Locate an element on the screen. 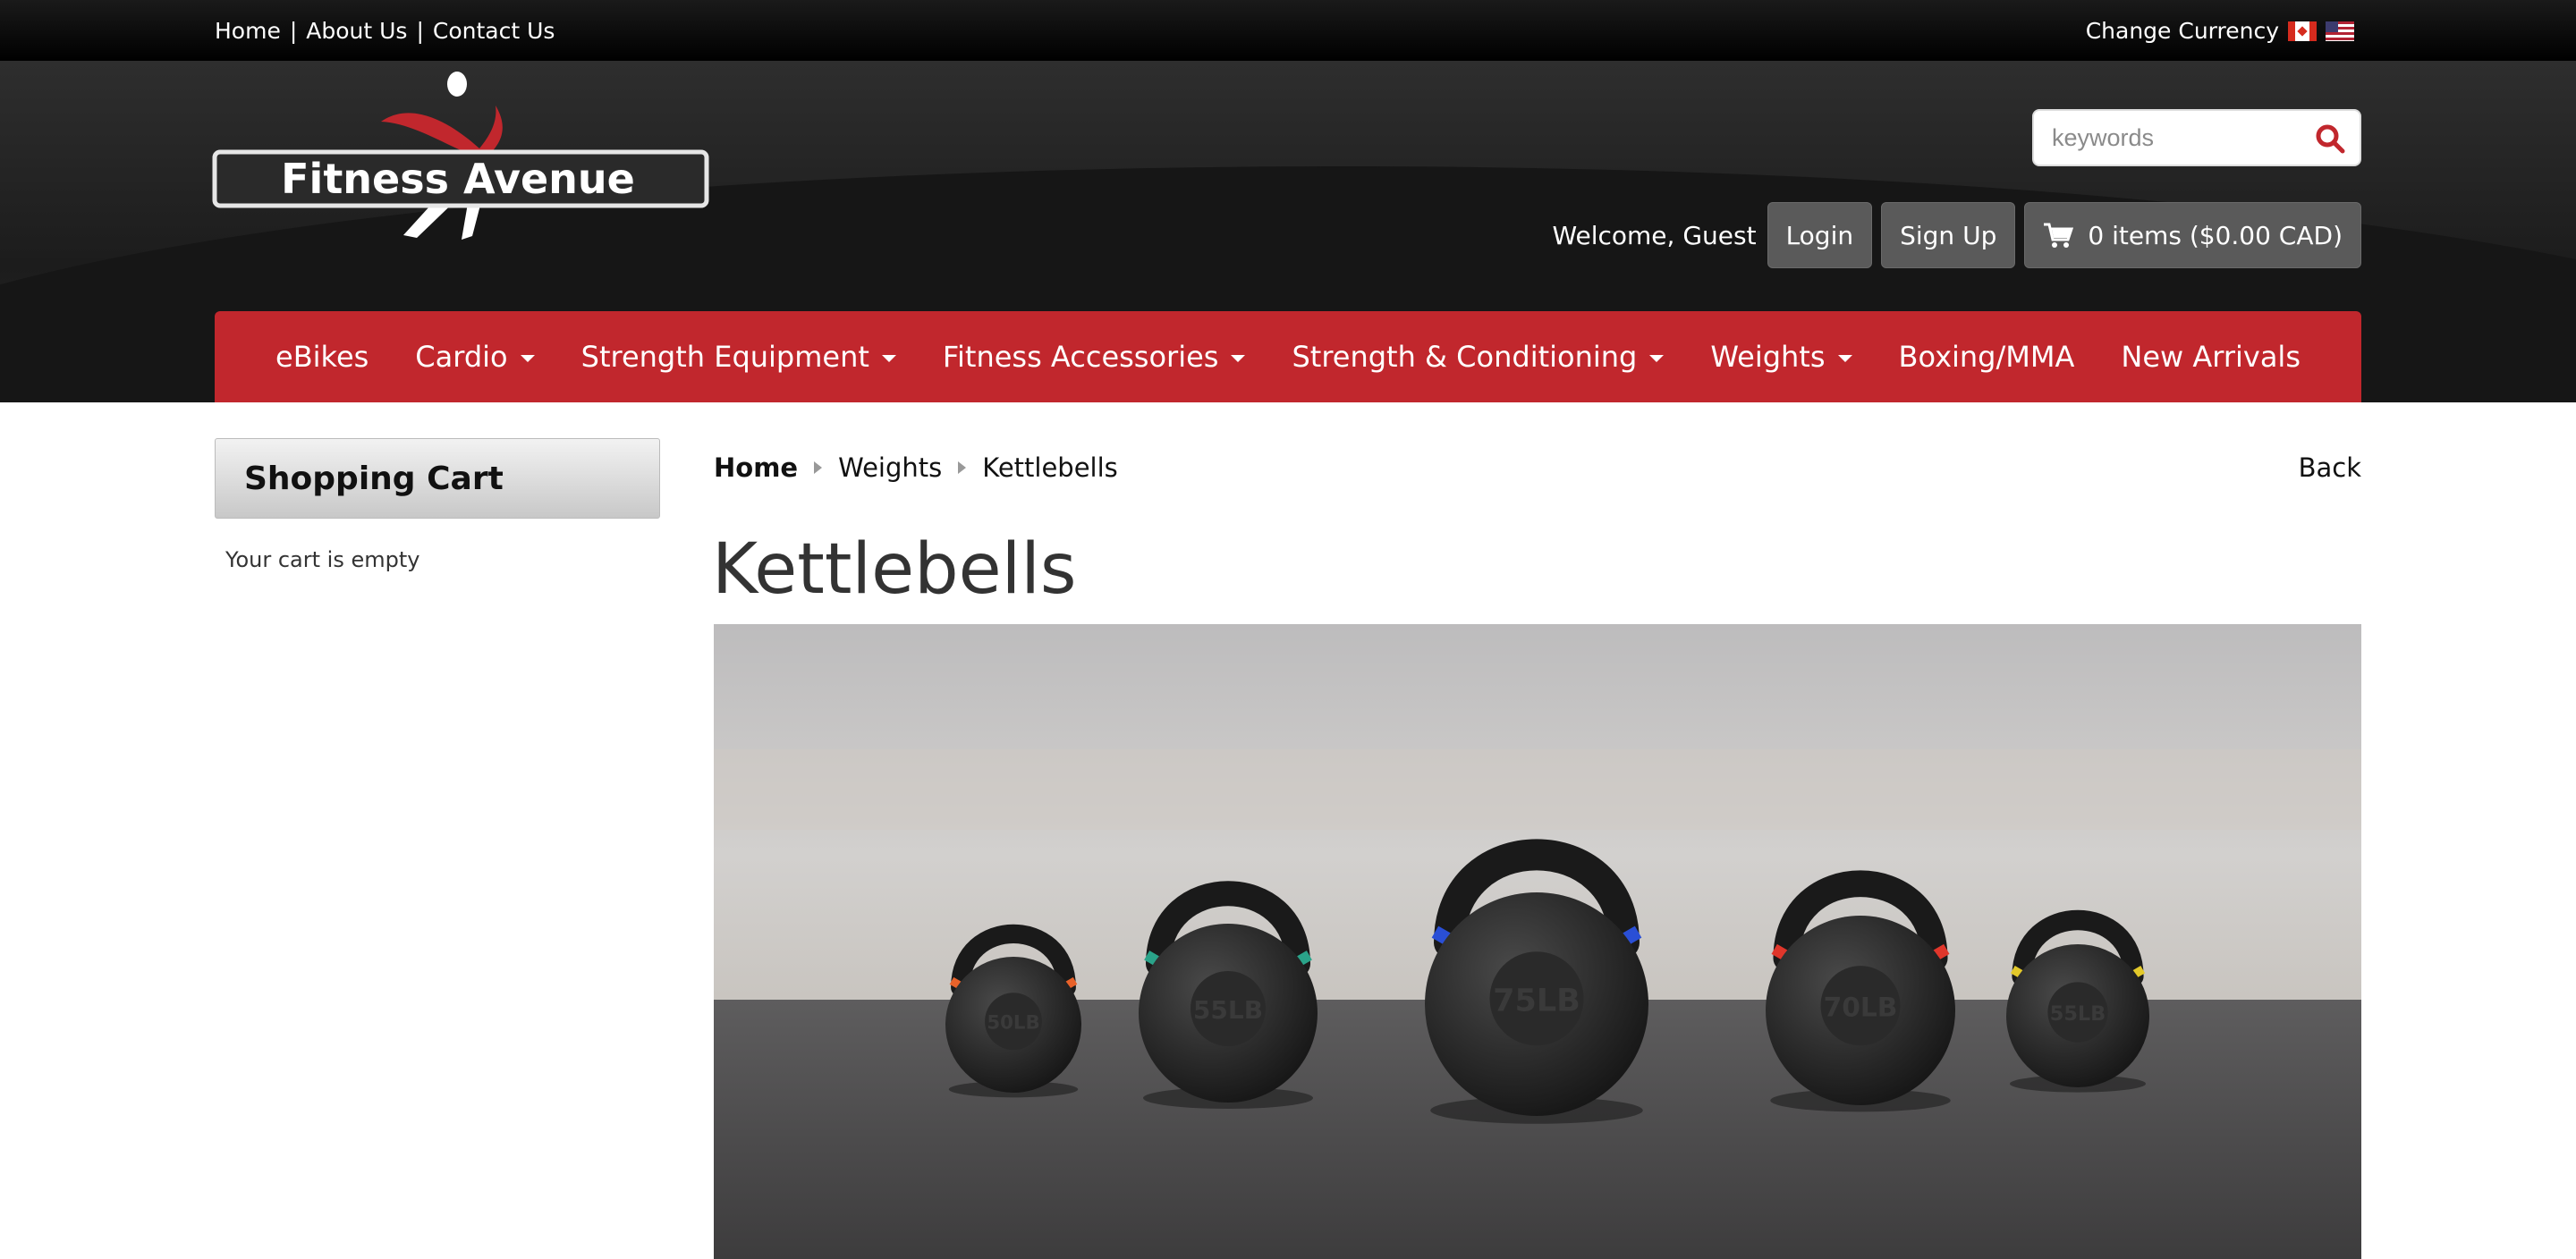  back-link: Back is located at coordinates (2330, 468).